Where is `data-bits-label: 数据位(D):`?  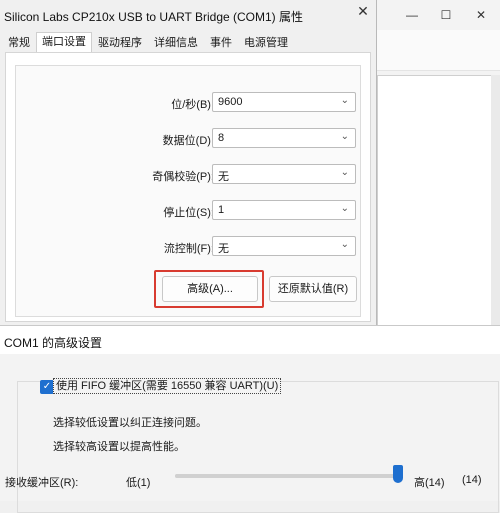 data-bits-label: 数据位(D): is located at coordinates (188, 141).